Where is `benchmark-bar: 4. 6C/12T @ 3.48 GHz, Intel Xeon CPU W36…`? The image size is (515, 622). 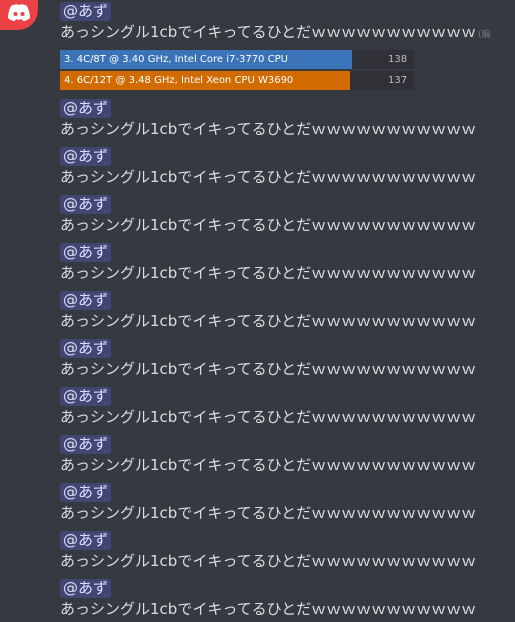
benchmark-bar: 4. 6C/12T @ 3.48 GHz, Intel Xeon CPU W36… is located at coordinates (205, 80).